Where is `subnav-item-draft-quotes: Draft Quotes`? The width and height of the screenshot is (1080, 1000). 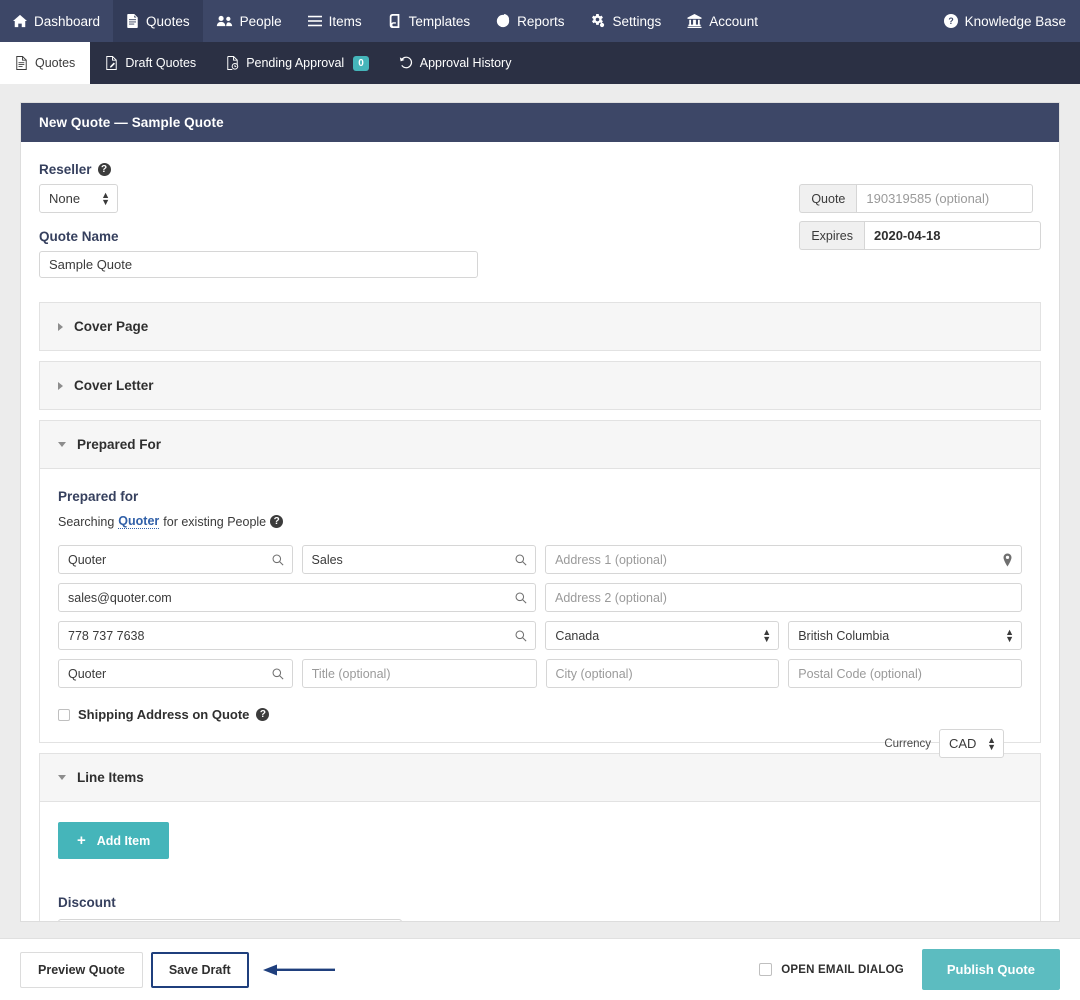
subnav-item-draft-quotes: Draft Quotes is located at coordinates (150, 63).